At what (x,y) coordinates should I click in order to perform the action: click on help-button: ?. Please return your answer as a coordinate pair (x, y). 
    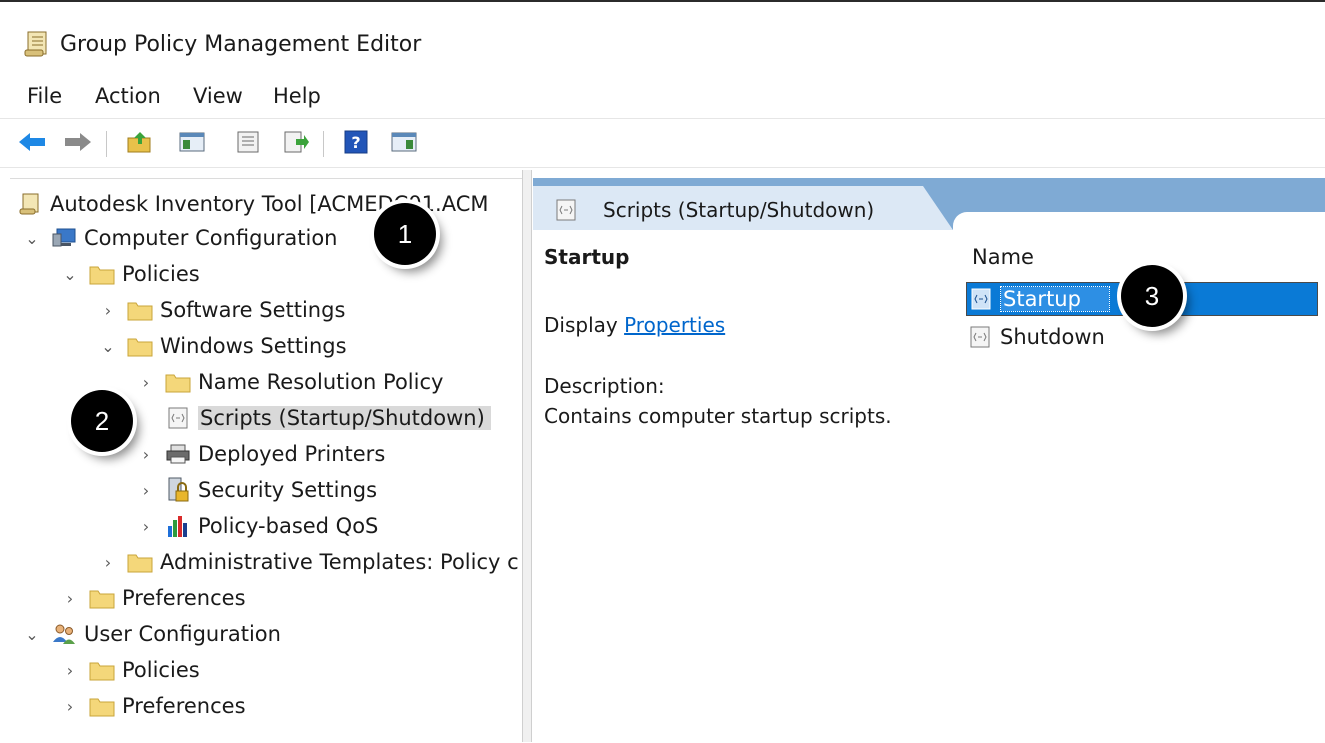
    Looking at the image, I should click on (356, 144).